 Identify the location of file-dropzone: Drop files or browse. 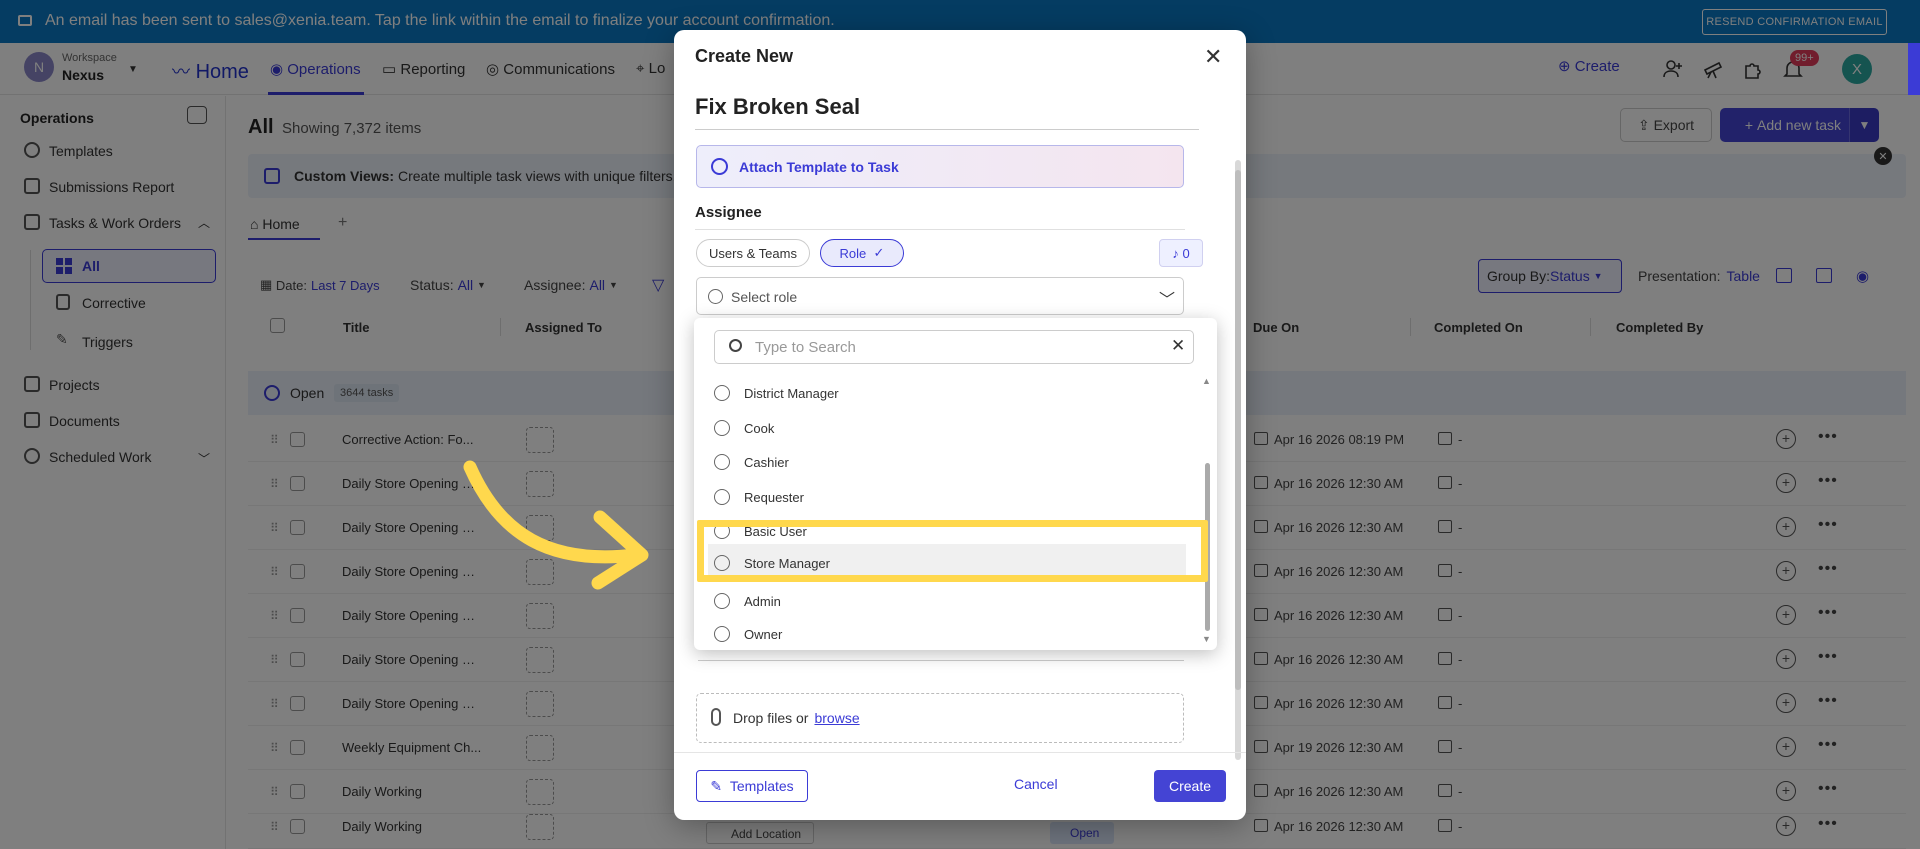
(940, 718).